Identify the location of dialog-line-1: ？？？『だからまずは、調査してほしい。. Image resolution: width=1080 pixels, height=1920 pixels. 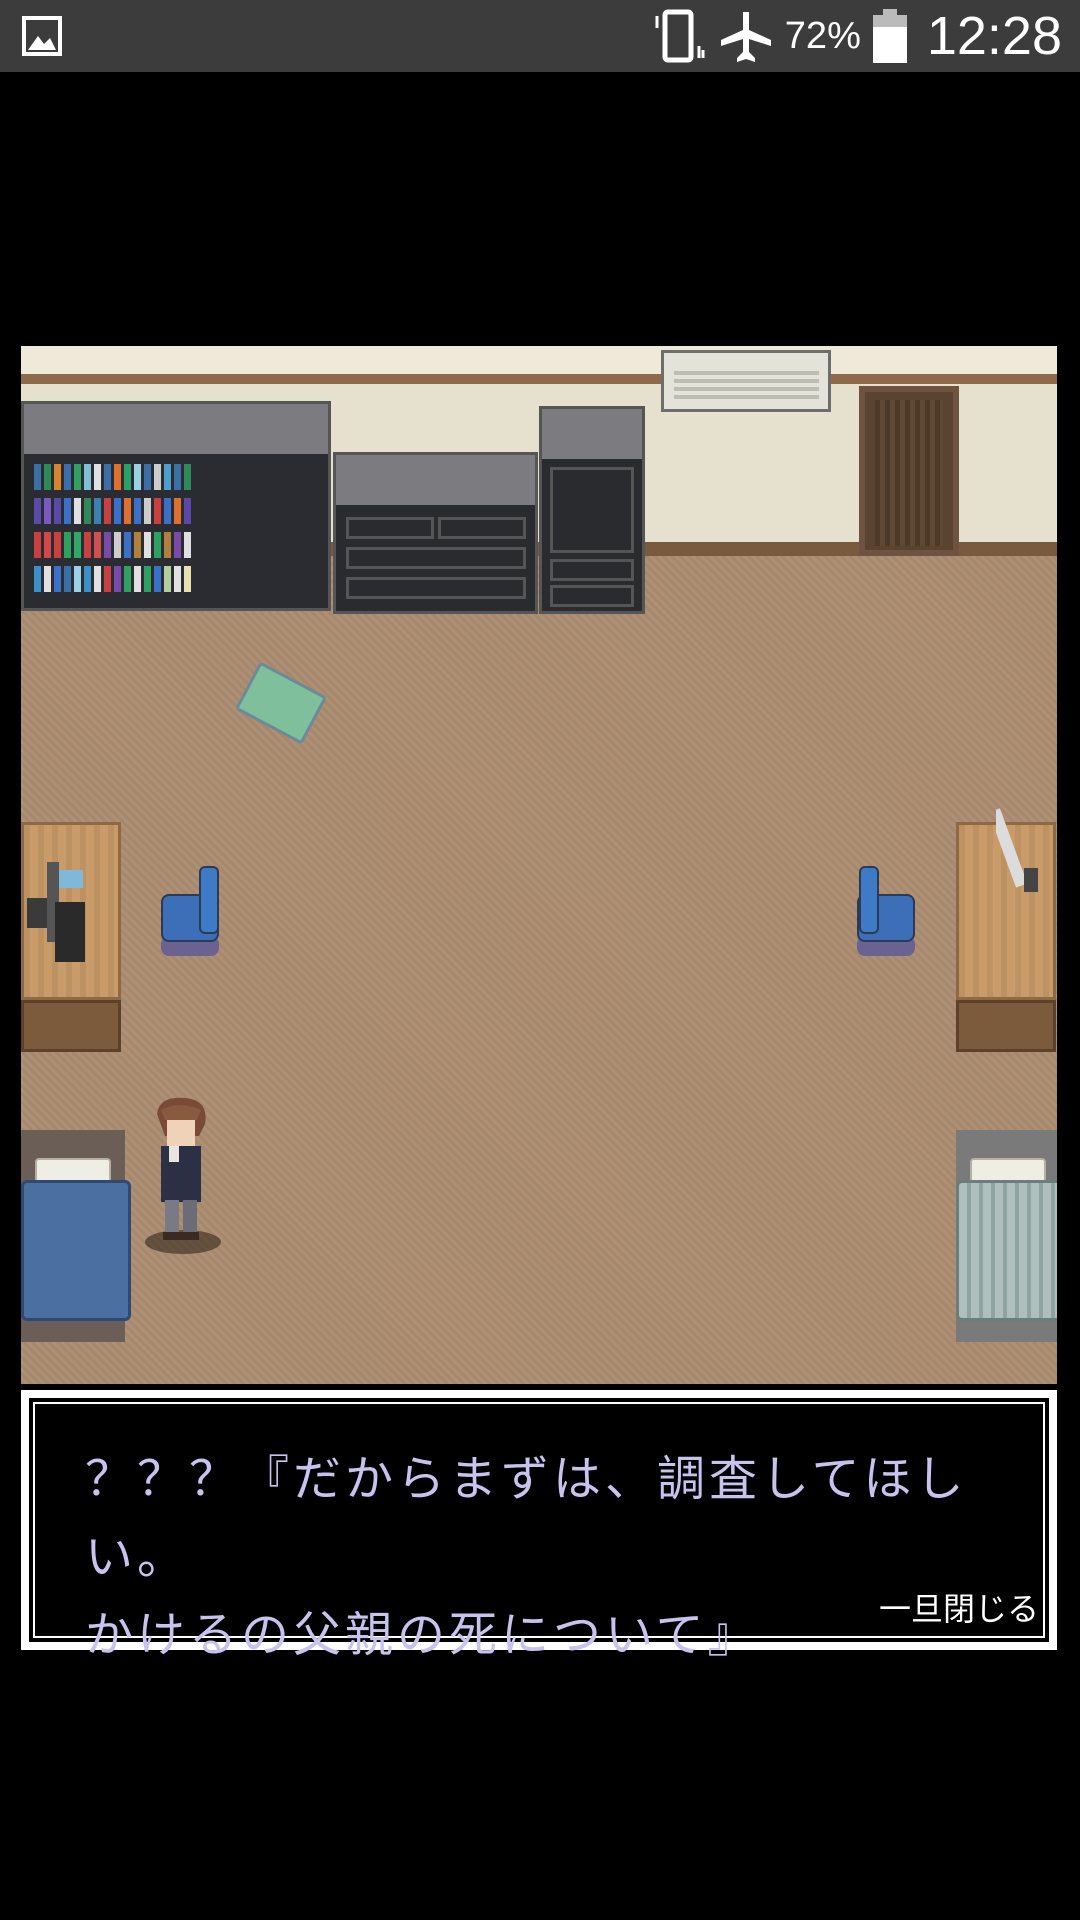
(526, 1518).